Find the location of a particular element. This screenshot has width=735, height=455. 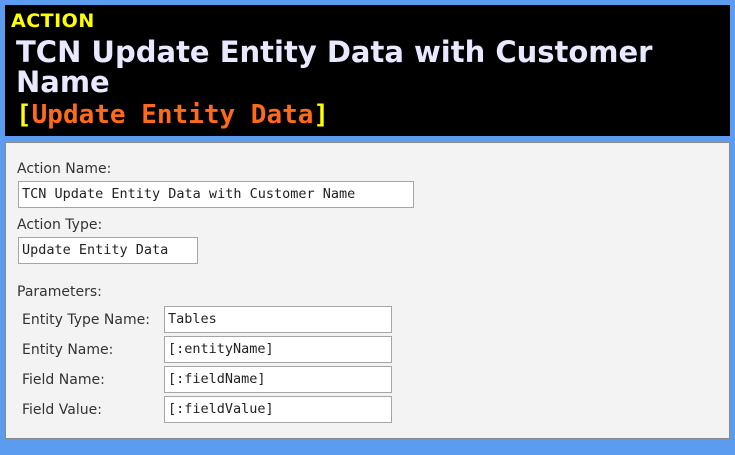

parameters-label: Parameters: is located at coordinates (59, 292).